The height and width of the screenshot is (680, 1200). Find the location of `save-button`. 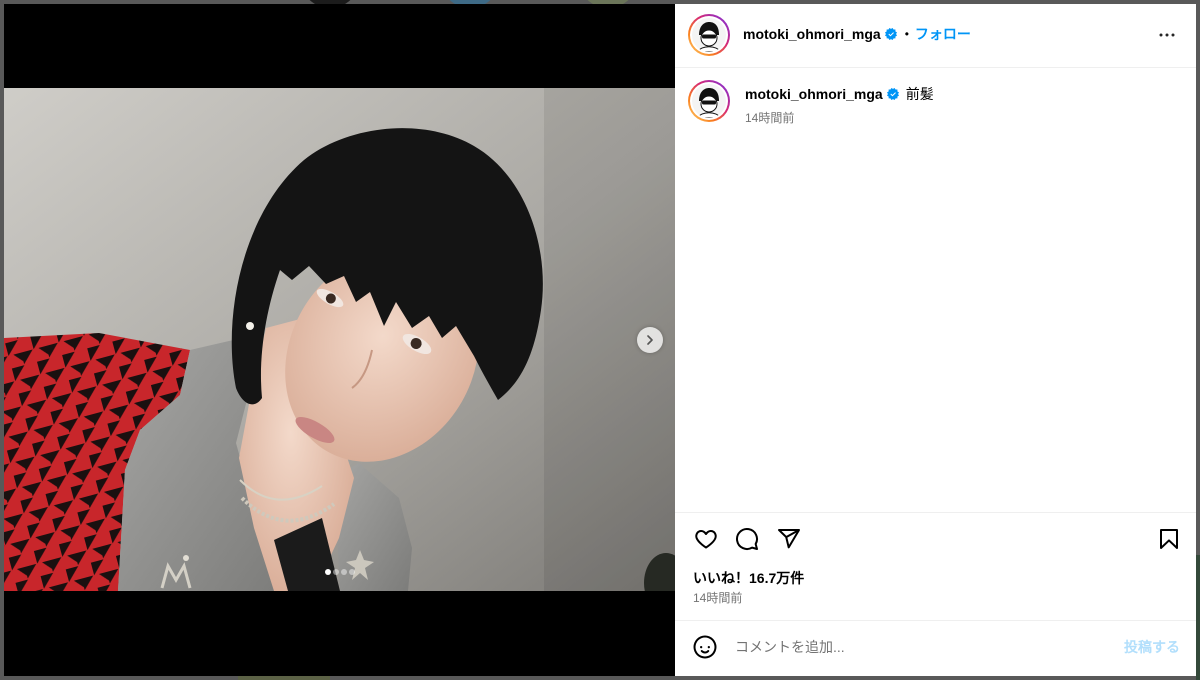

save-button is located at coordinates (1169, 539).